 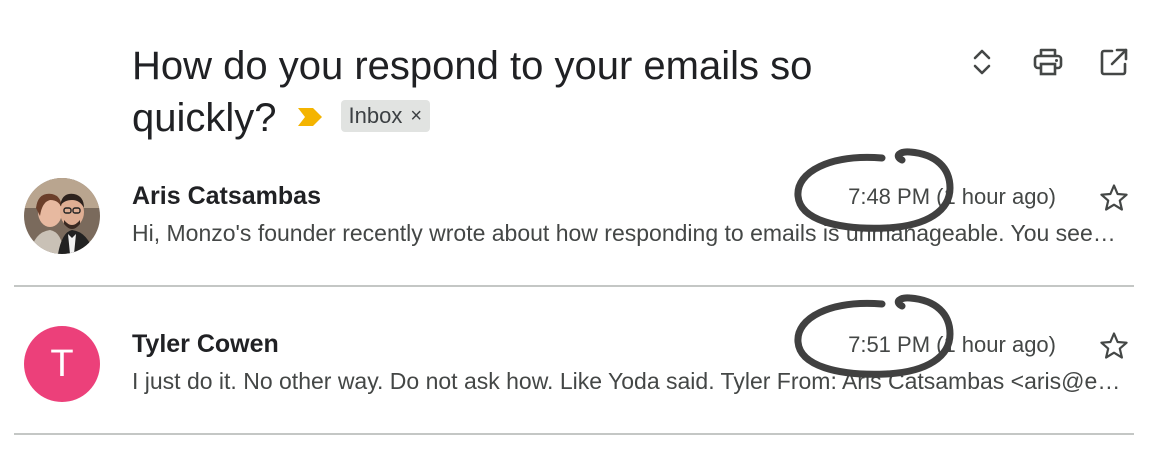 I want to click on label-chip-inbox: Inbox ×, so click(x=385, y=116).